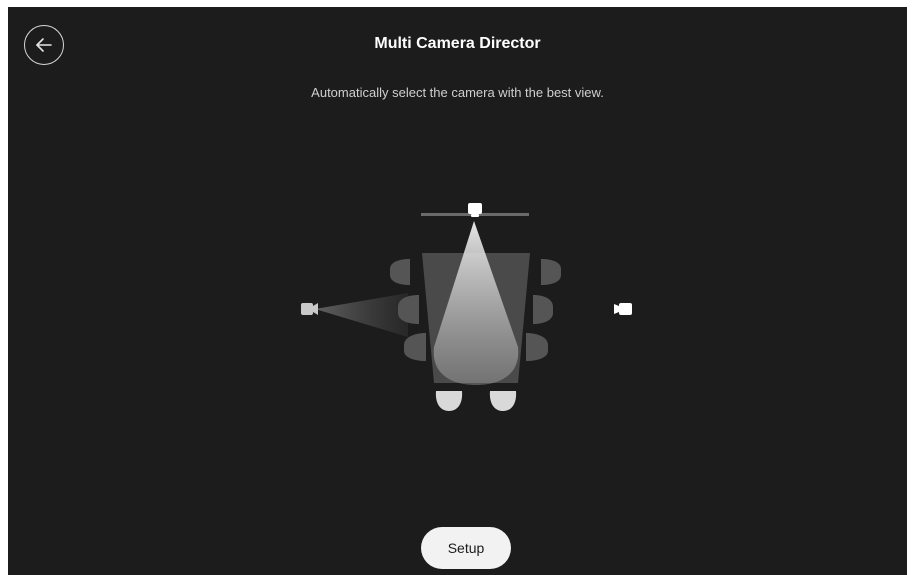  Describe the element at coordinates (503, 401) in the screenshot. I see `chair-bottom-right` at that location.